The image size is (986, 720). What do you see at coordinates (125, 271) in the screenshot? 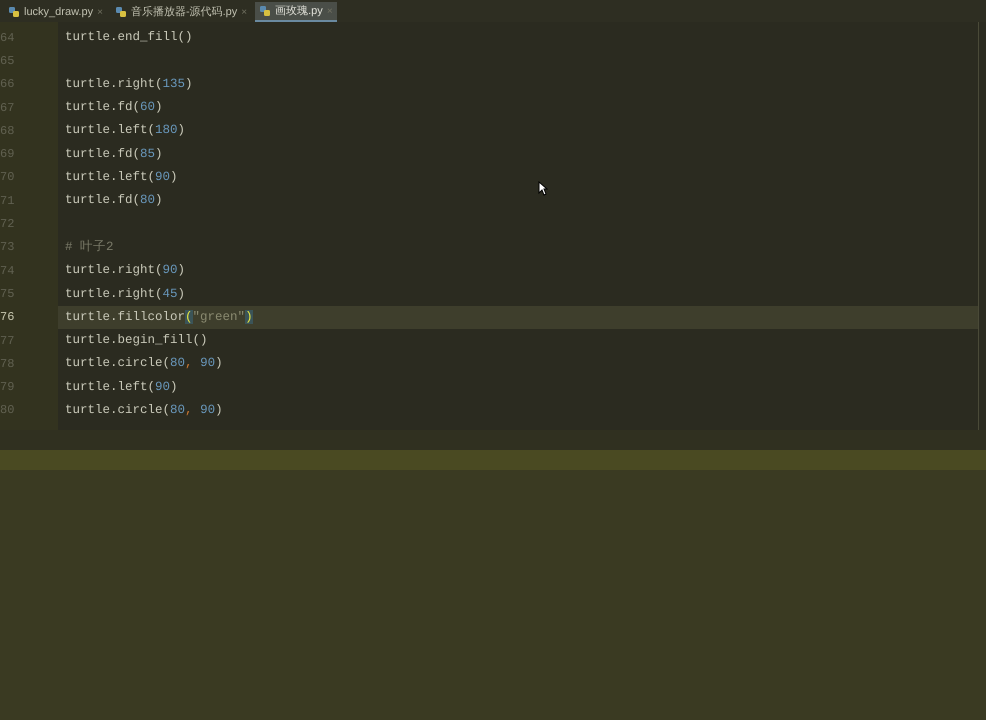
I see `code-line: turtle.right(90)` at bounding box center [125, 271].